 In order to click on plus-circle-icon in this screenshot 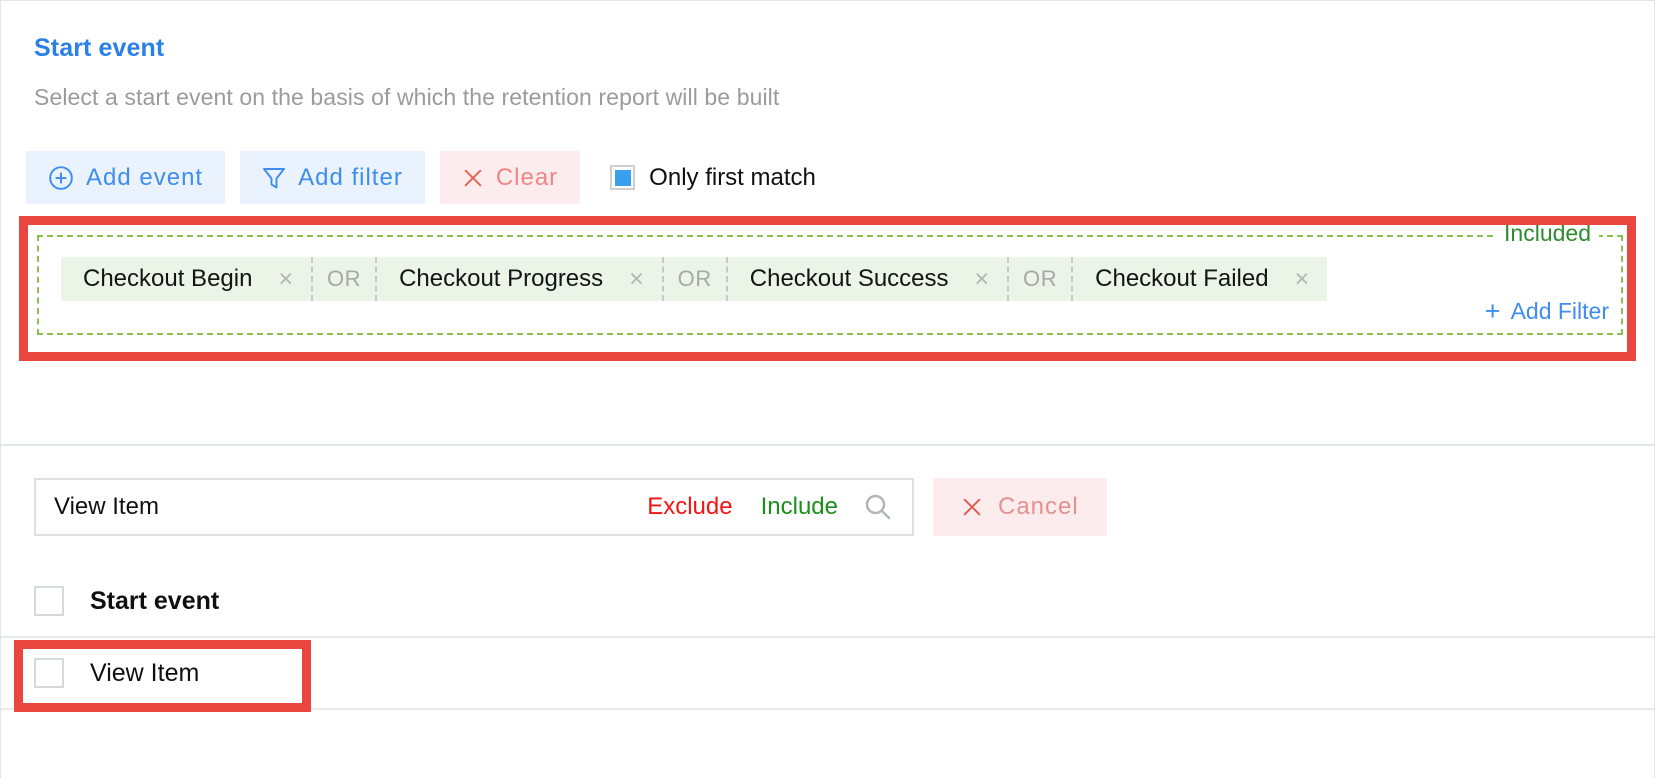, I will do `click(61, 178)`.